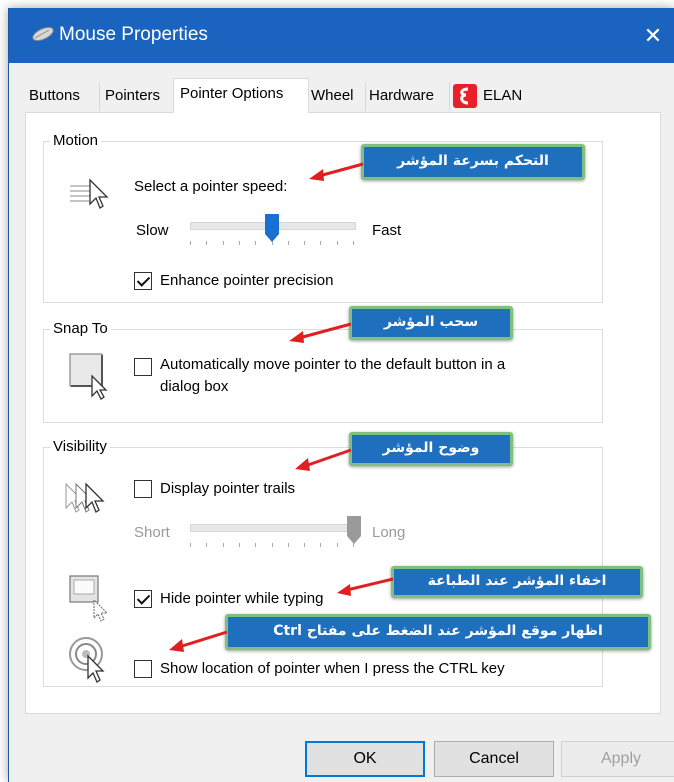  Describe the element at coordinates (494, 759) in the screenshot. I see `cancel-button: Cancel` at that location.